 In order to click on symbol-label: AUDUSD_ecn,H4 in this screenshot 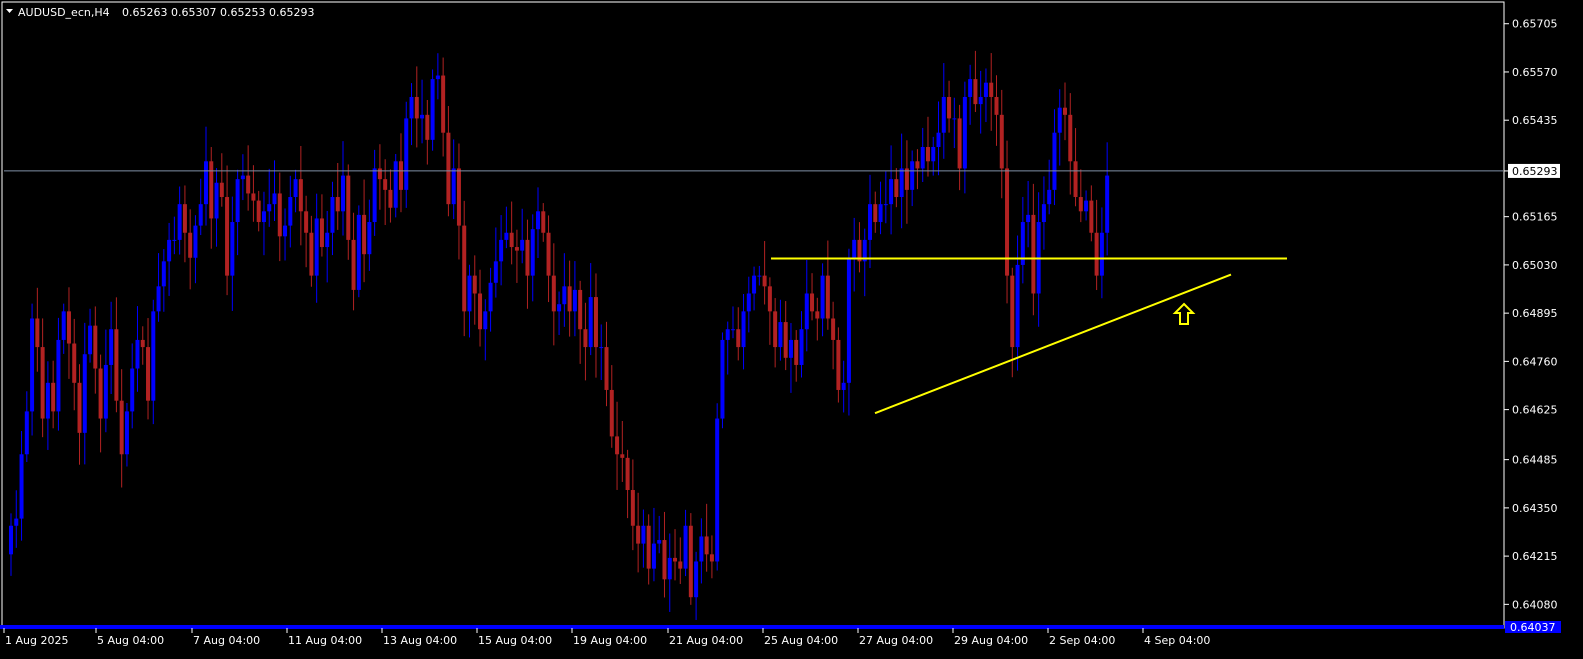, I will do `click(64, 12)`.